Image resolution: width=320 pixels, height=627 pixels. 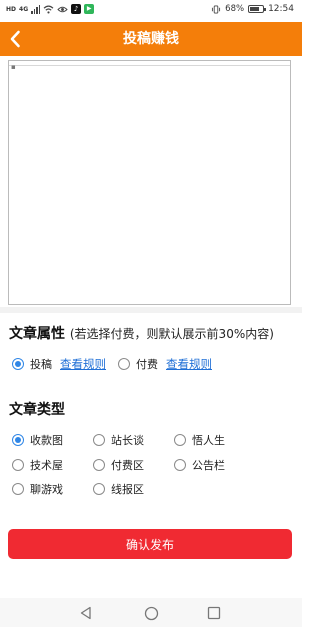 What do you see at coordinates (83, 364) in the screenshot?
I see `view-rules-link-contribute: 查看规则` at bounding box center [83, 364].